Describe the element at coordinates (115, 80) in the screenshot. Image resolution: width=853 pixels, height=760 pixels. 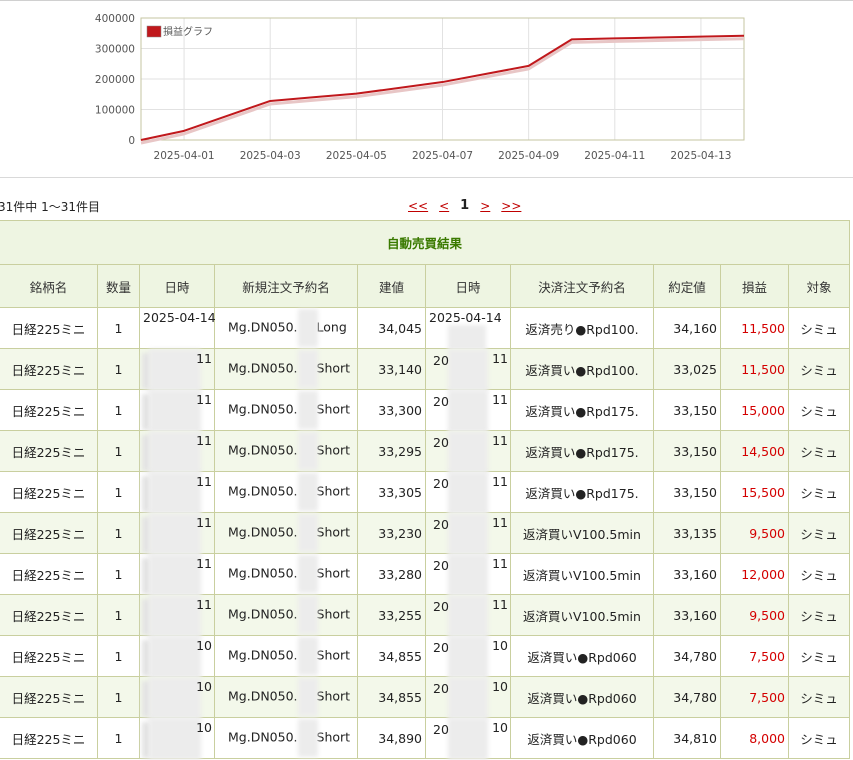
I see `chart-y-tick-label: 200000` at that location.